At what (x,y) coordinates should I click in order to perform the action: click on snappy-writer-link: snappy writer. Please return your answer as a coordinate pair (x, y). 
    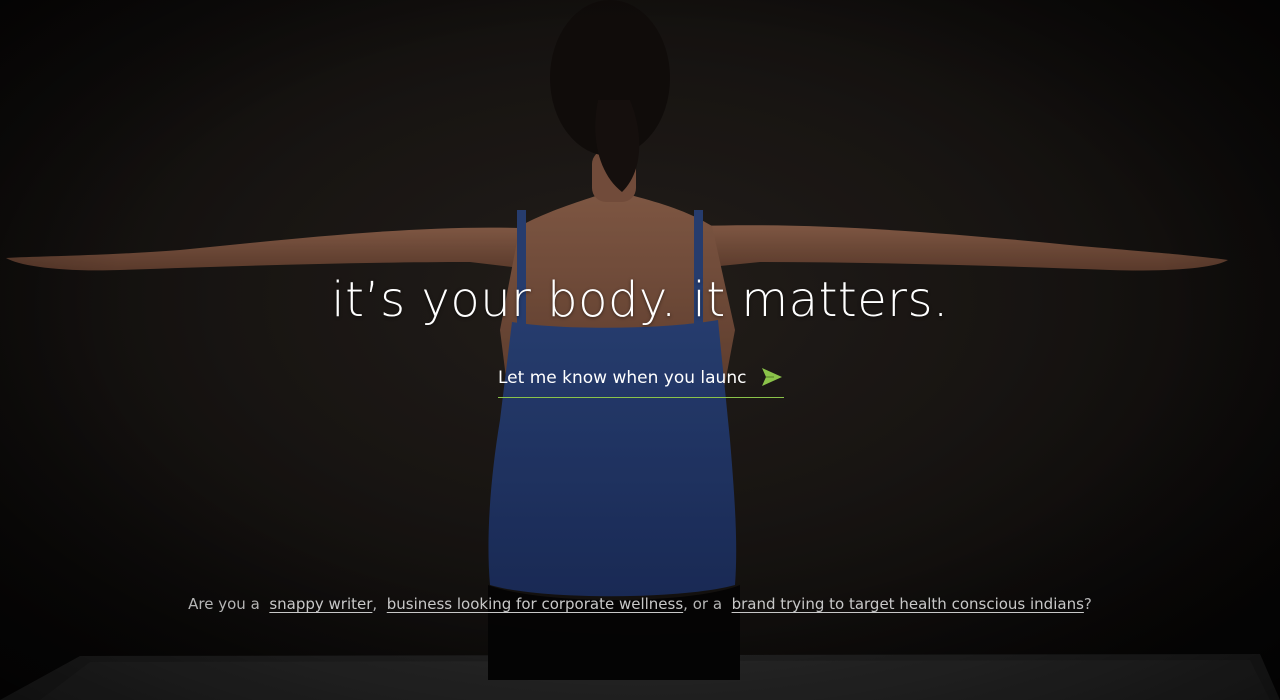
    Looking at the image, I should click on (320, 604).